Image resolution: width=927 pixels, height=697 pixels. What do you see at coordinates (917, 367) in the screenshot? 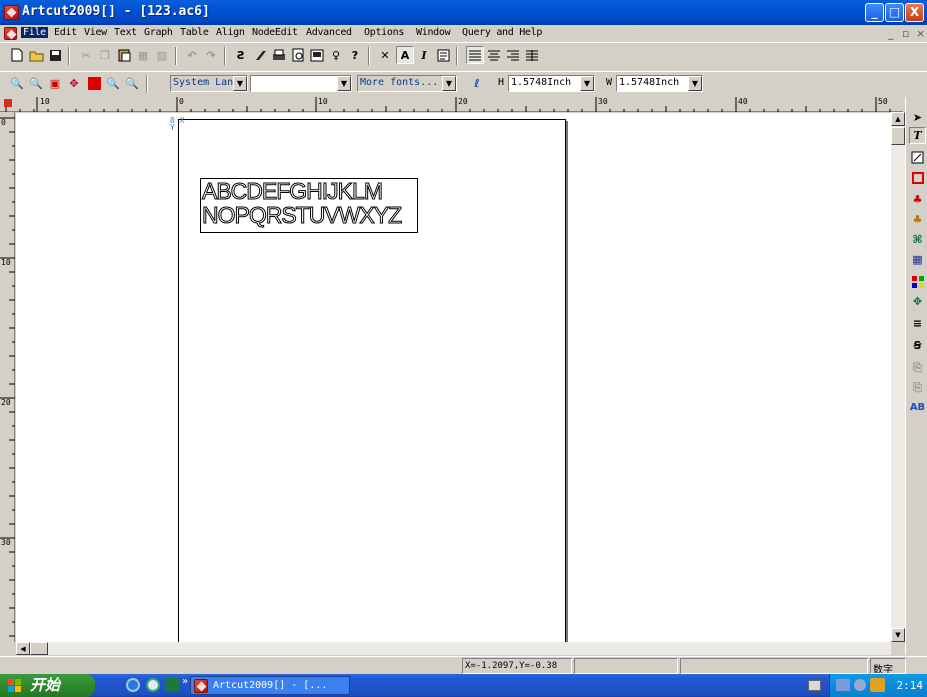
I see `layer-up-icon: ⎘` at bounding box center [917, 367].